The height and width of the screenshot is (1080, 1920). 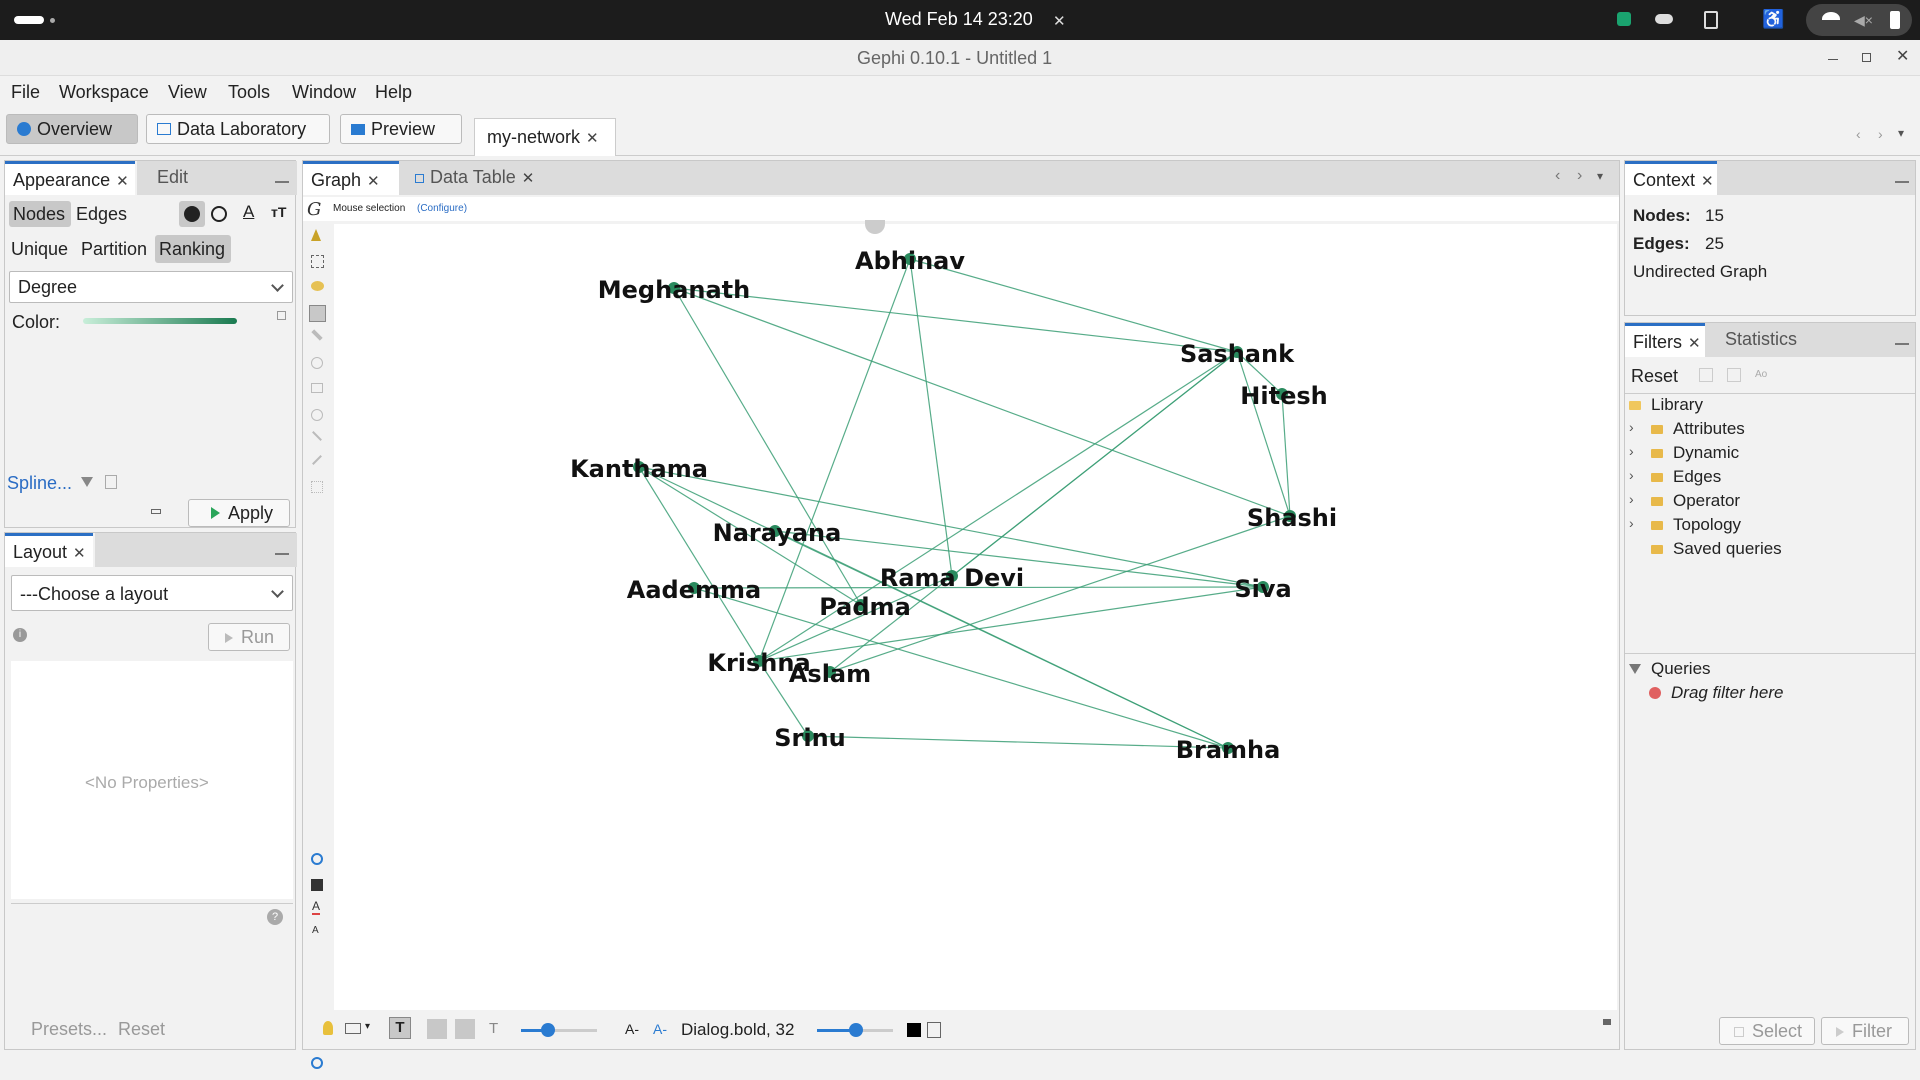 I want to click on close-filters-icon: ✕, so click(x=1694, y=343).